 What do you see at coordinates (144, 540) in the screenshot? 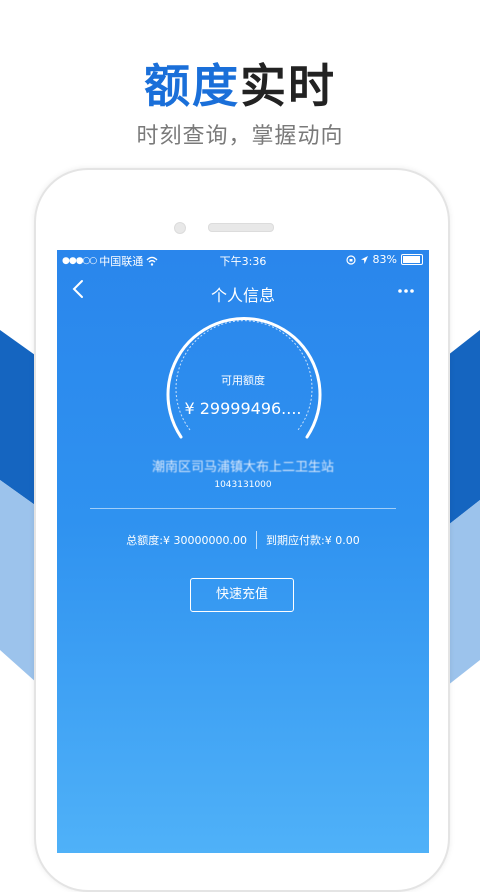
I see `total-credit-label: 总额度:` at bounding box center [144, 540].